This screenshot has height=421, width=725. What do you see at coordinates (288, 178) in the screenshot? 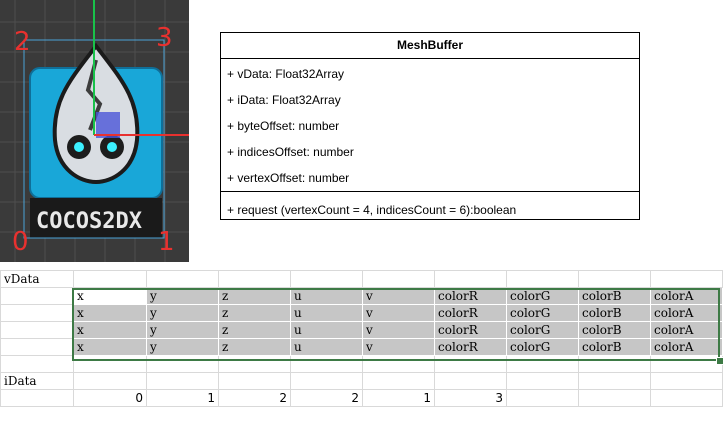
I see `uml-attribute: + vertexOffset: number` at bounding box center [288, 178].